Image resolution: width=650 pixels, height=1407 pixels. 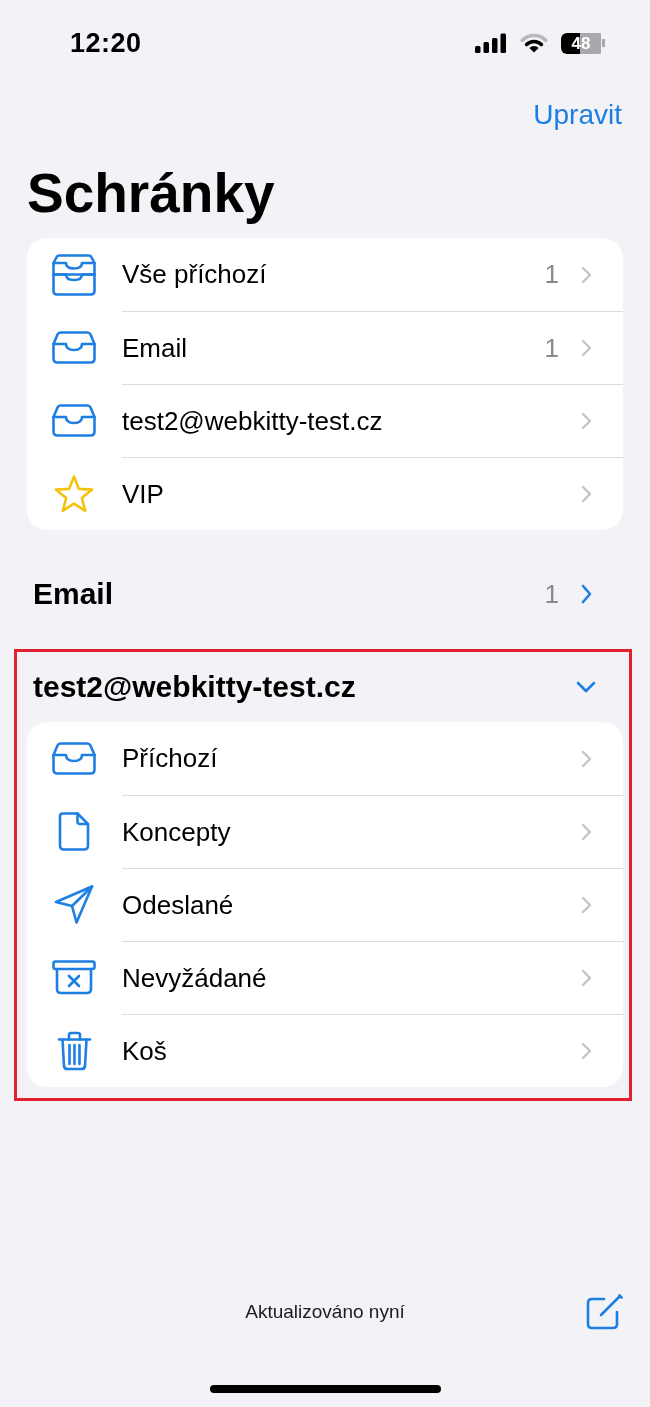 What do you see at coordinates (491, 43) in the screenshot?
I see `signal-icon` at bounding box center [491, 43].